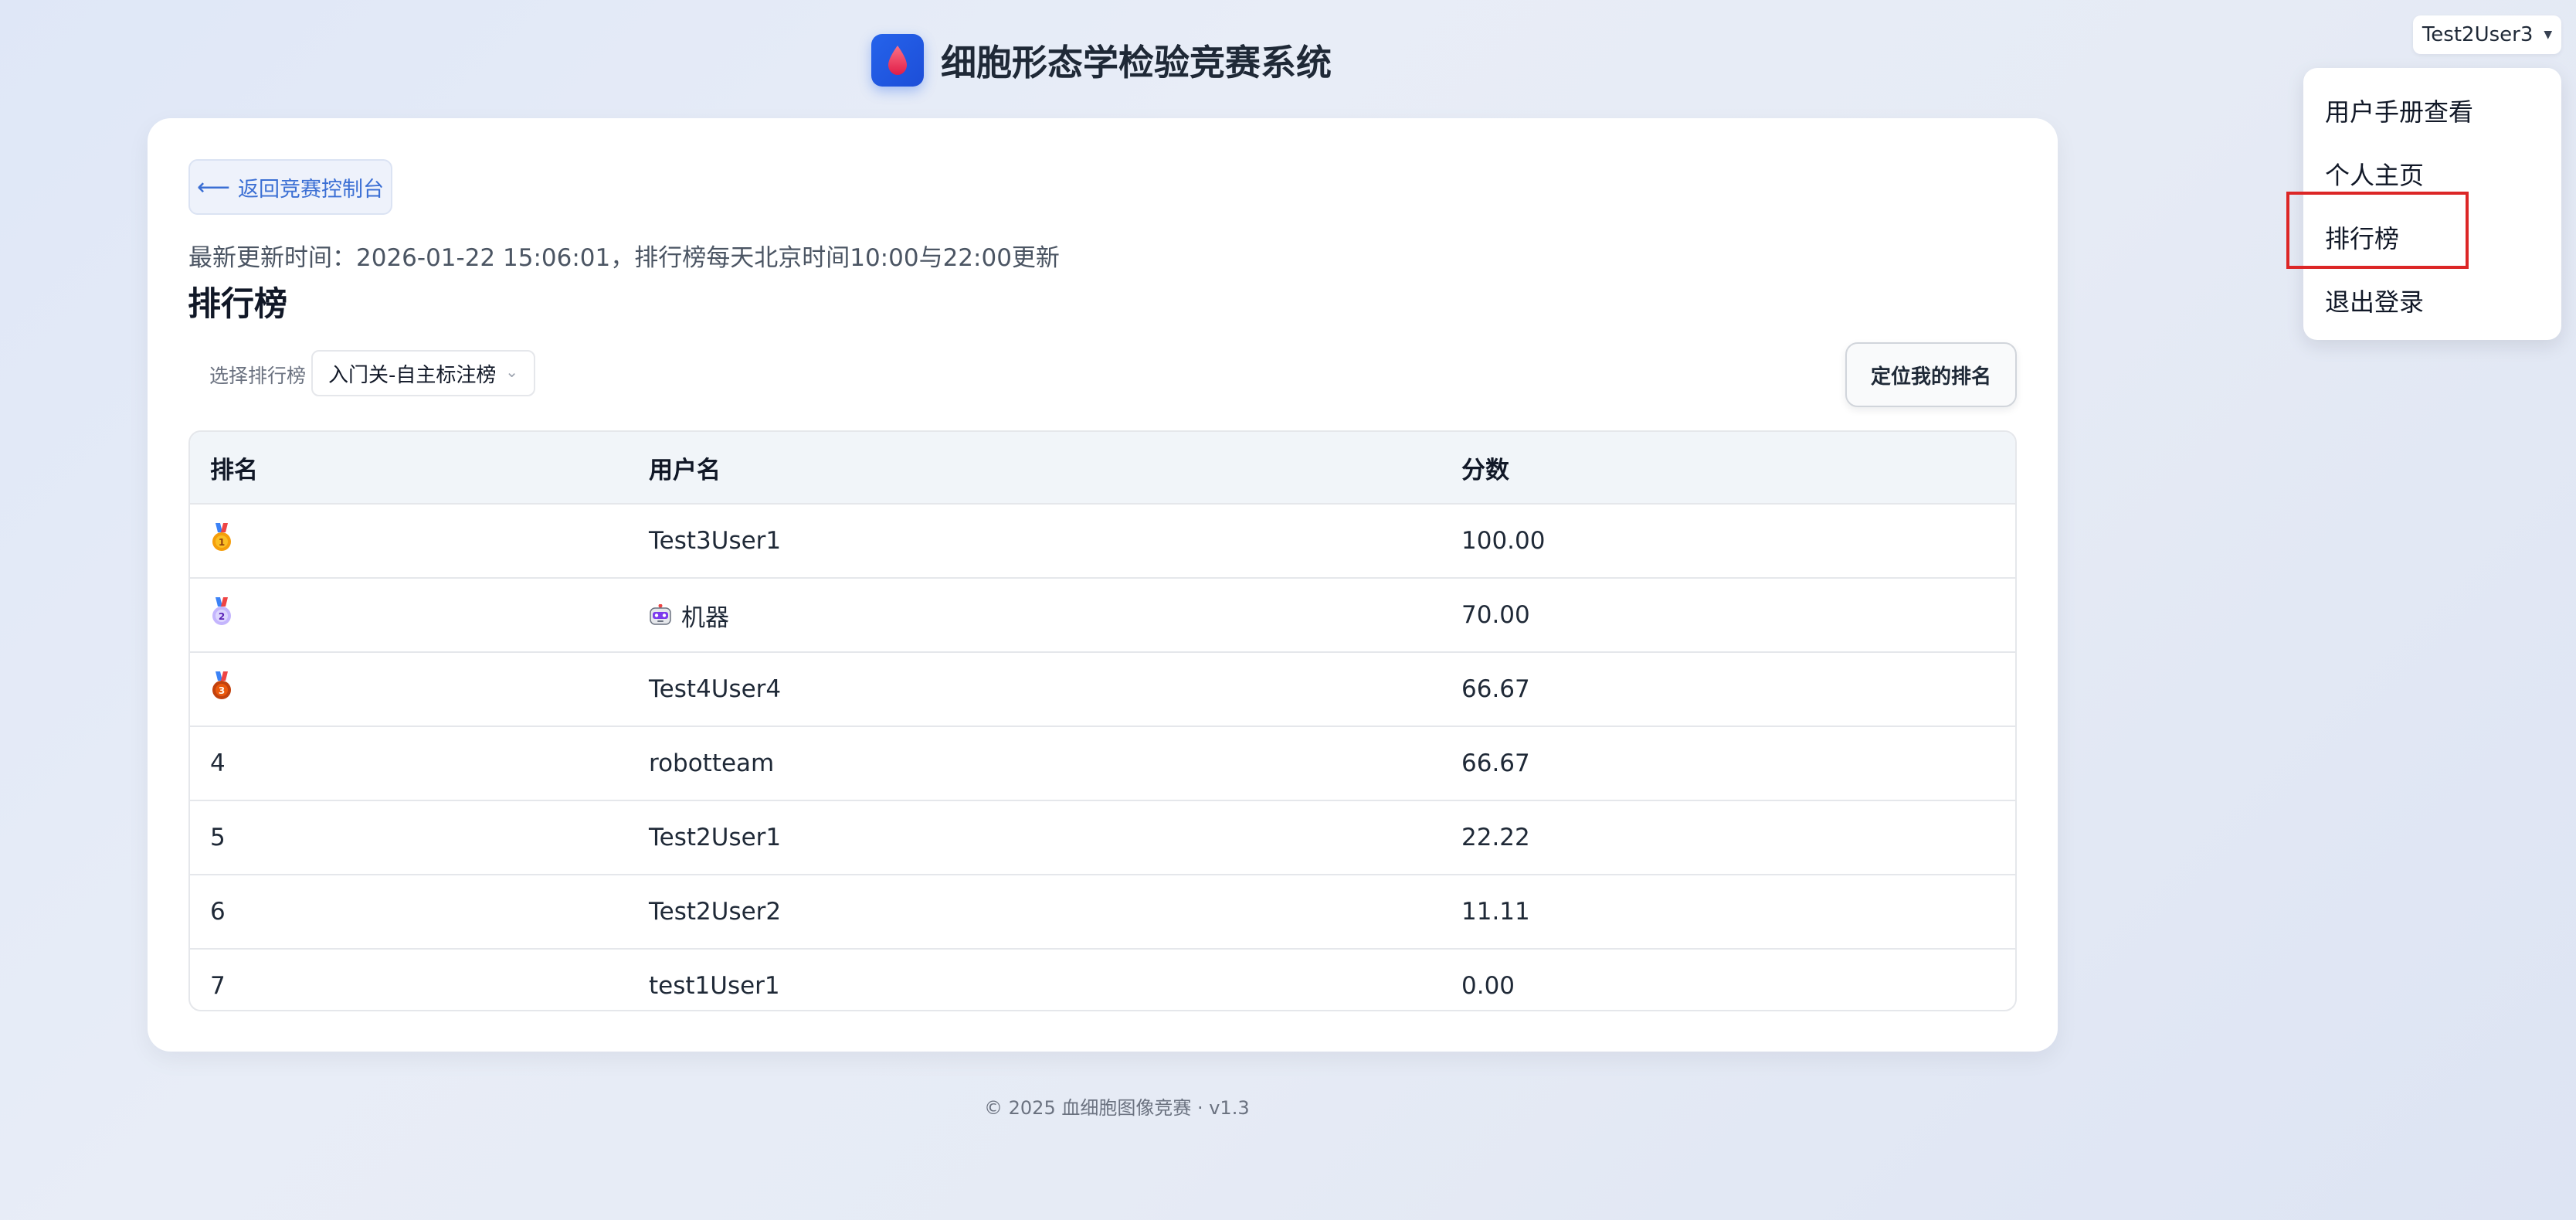  I want to click on gold-medal-icon: 1, so click(222, 541).